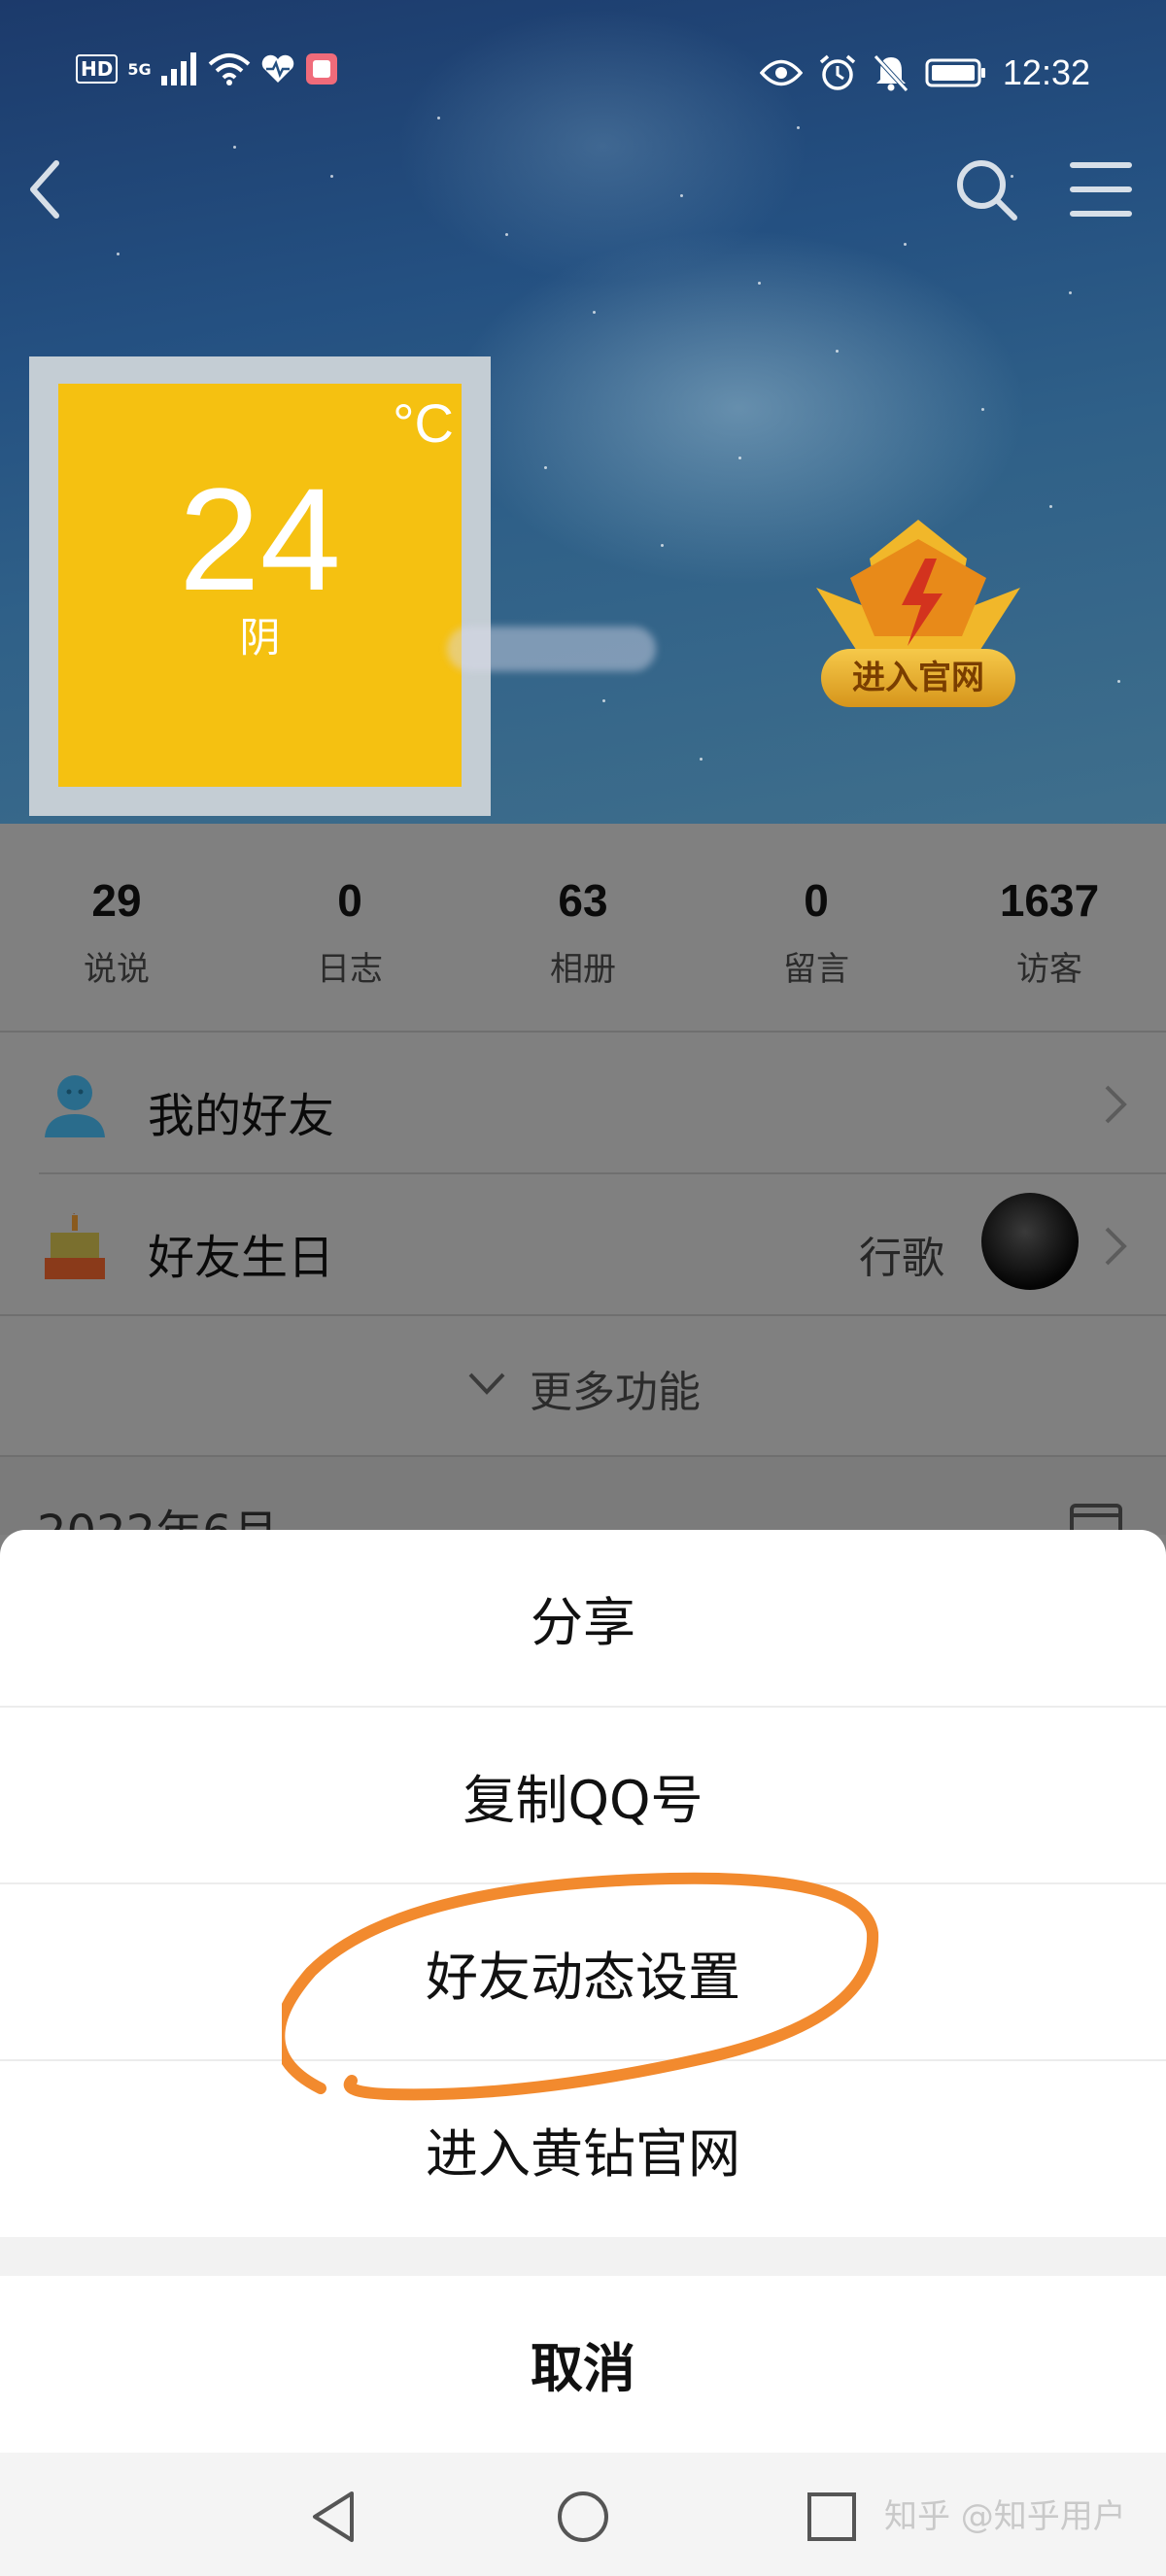  What do you see at coordinates (955, 72) in the screenshot?
I see `battery-icon` at bounding box center [955, 72].